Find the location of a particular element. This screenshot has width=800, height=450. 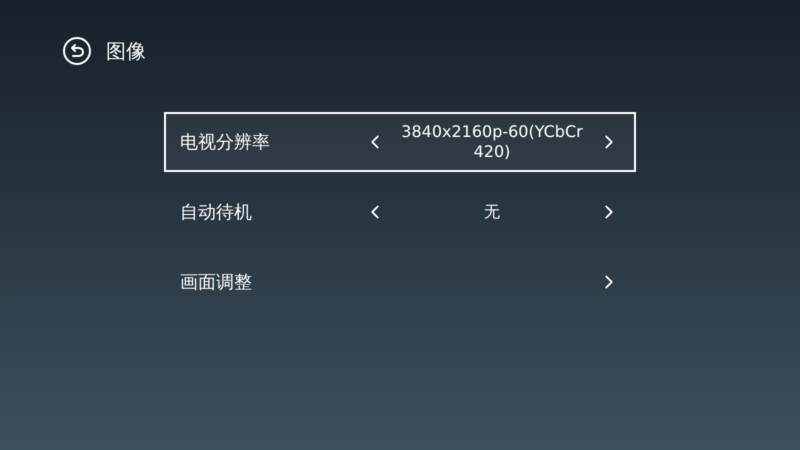

setting-row: 画面调整 is located at coordinates (400, 282).